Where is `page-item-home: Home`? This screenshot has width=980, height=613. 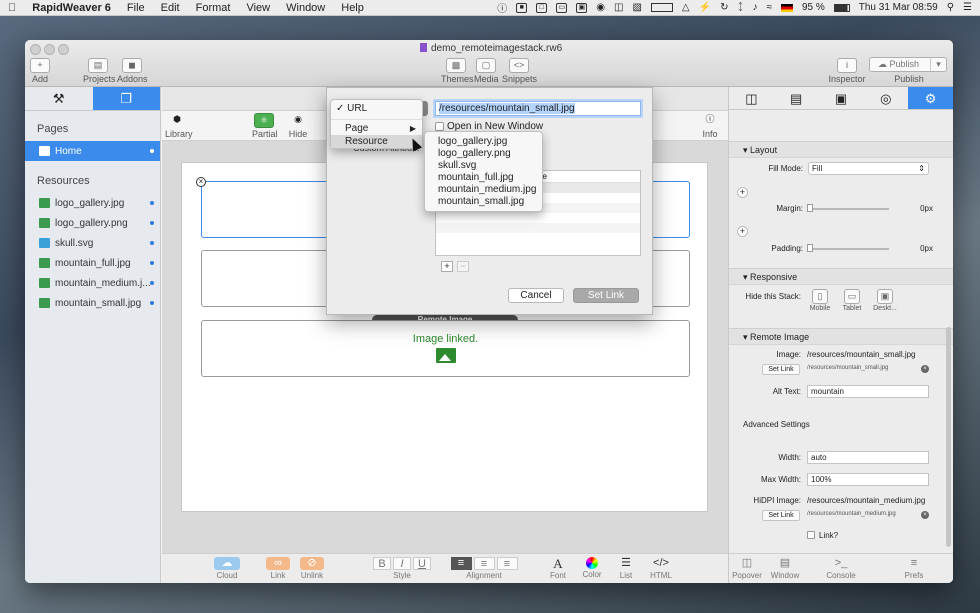 page-item-home: Home is located at coordinates (92, 151).